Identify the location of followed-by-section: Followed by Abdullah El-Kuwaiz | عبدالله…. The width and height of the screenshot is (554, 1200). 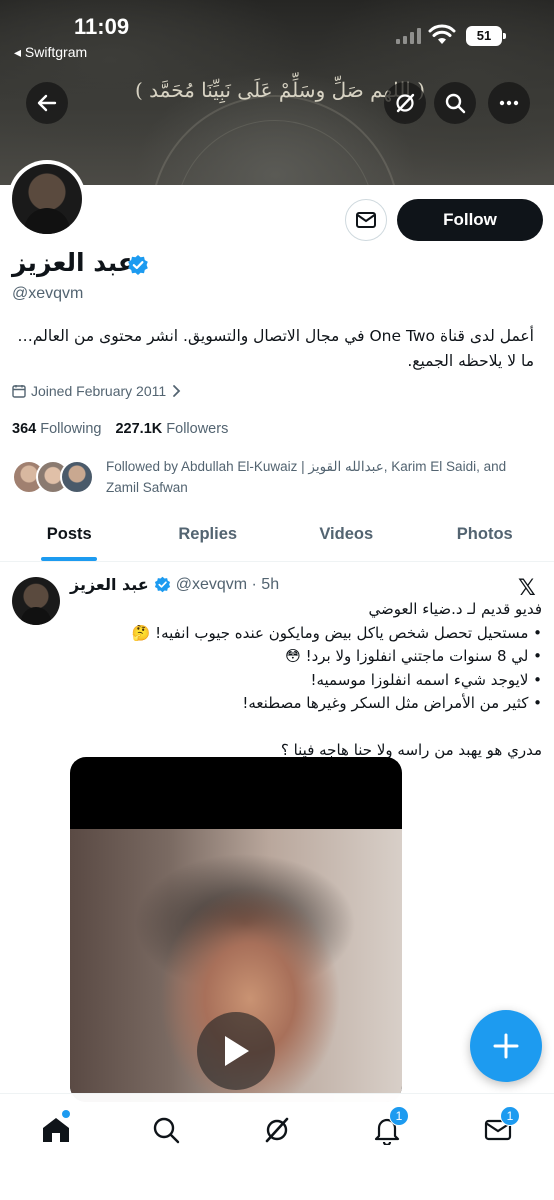
(277, 478).